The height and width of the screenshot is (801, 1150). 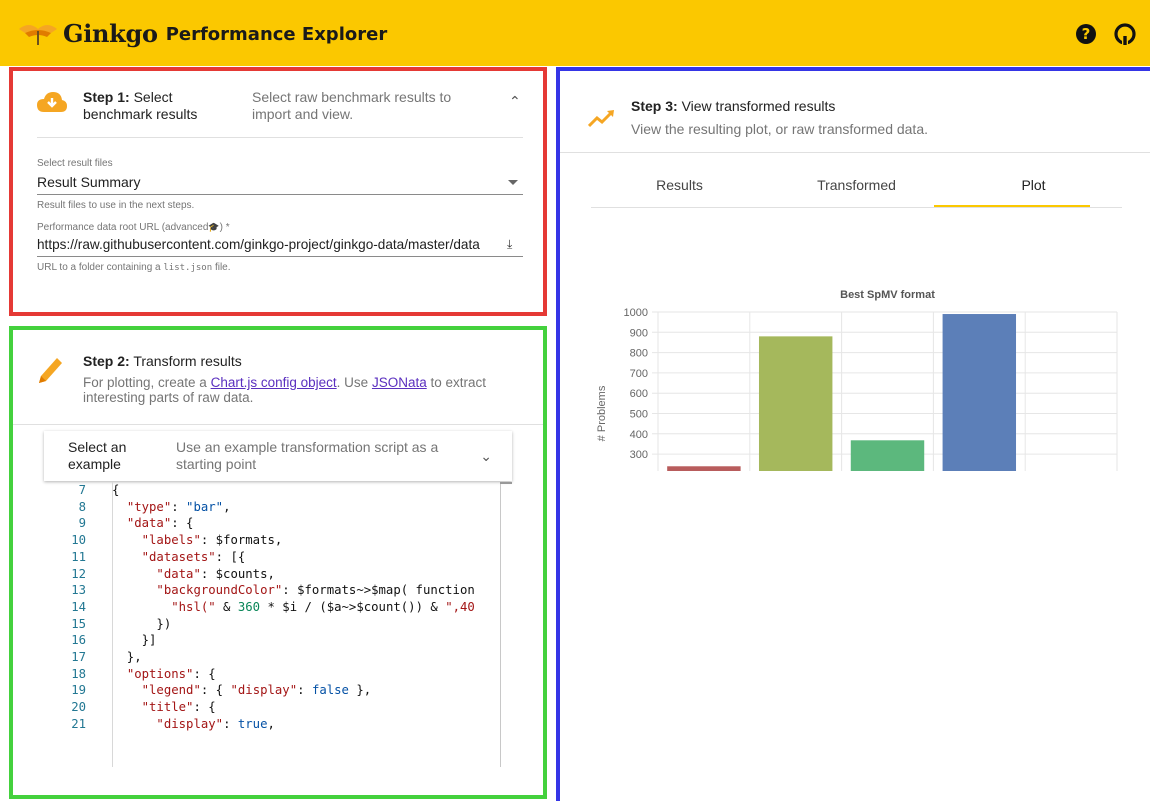 What do you see at coordinates (142, 623) in the screenshot?
I see `code-text: })` at bounding box center [142, 623].